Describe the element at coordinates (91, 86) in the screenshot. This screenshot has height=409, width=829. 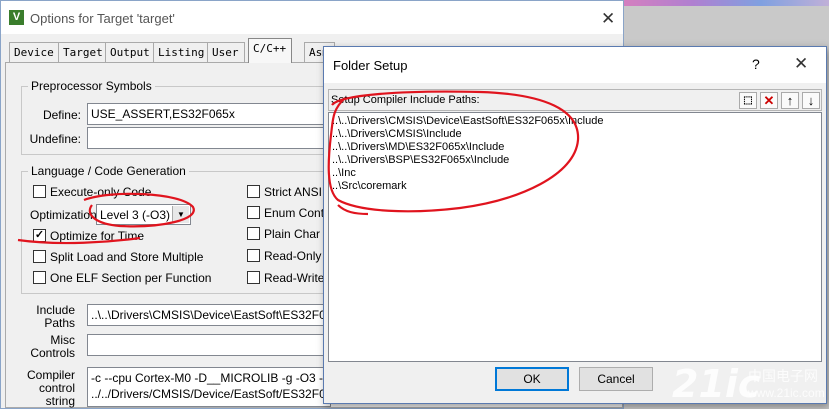
I see `preprocessor-legend: Preprocessor Symbols` at that location.